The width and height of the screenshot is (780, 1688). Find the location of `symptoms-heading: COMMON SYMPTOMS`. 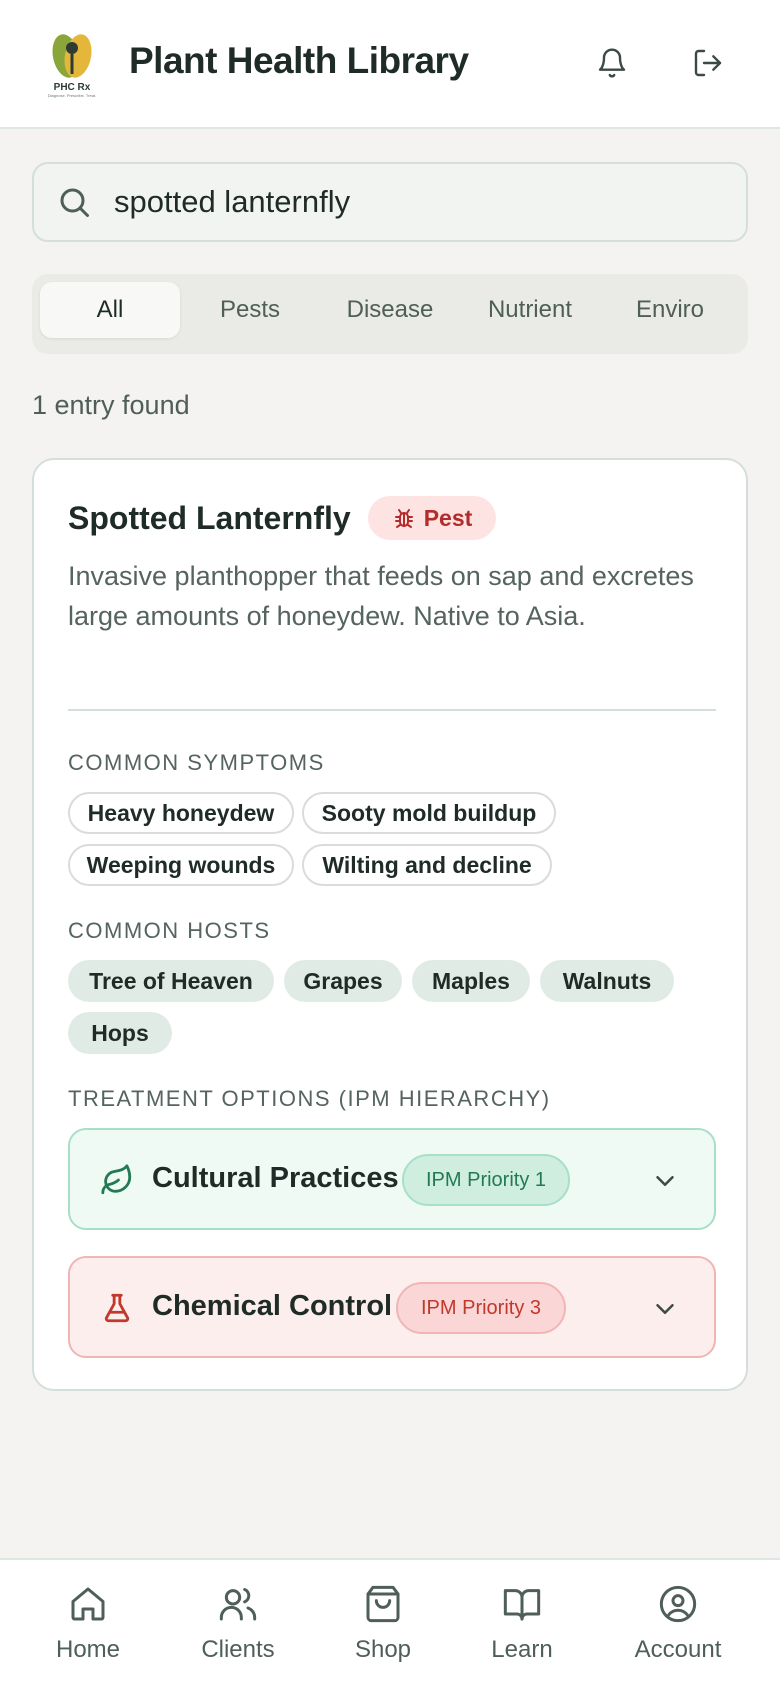

symptoms-heading: COMMON SYMPTOMS is located at coordinates (196, 762).